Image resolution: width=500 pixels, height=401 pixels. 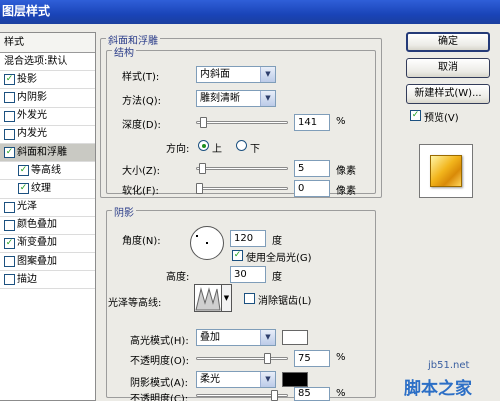 What do you see at coordinates (203, 122) in the screenshot?
I see `depth-slider-thumb` at bounding box center [203, 122].